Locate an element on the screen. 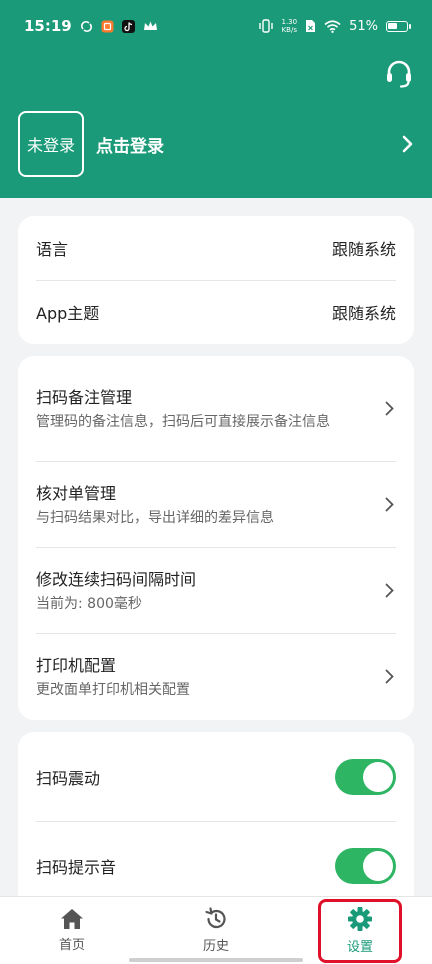 The width and height of the screenshot is (432, 964). sound-toggle is located at coordinates (365, 865).